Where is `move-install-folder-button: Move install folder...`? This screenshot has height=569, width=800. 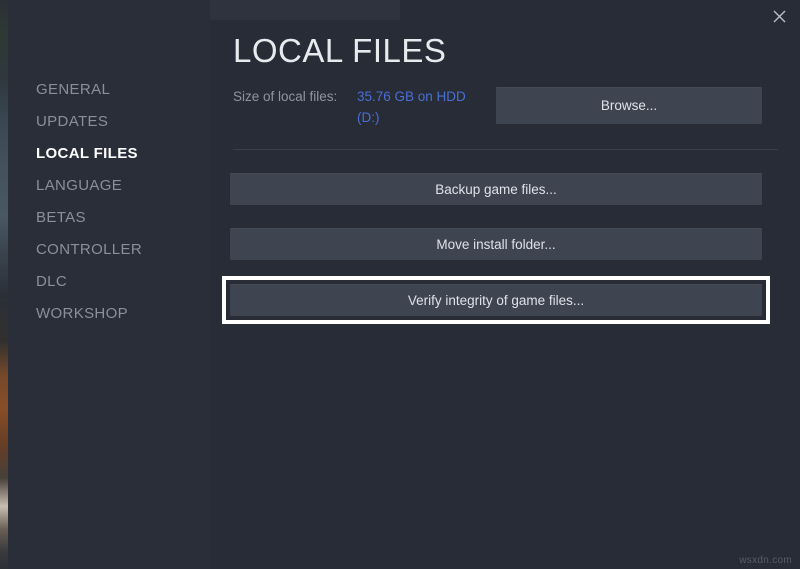 move-install-folder-button: Move install folder... is located at coordinates (496, 244).